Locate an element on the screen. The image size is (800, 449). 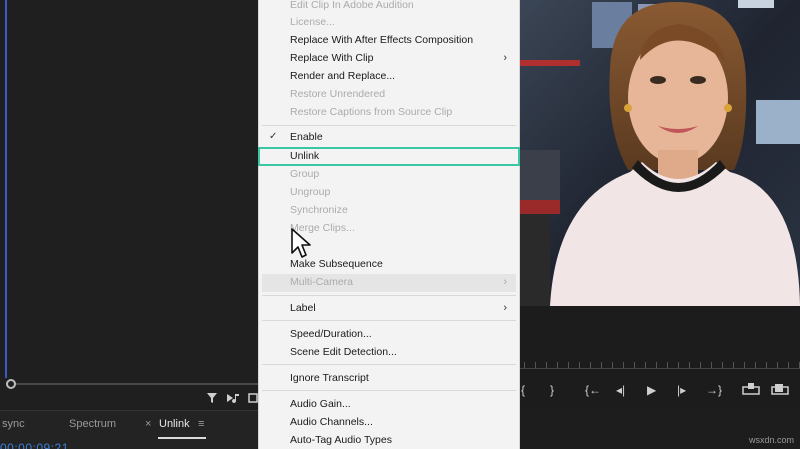
menu-item-restore-captions: Restore Captions from Source Clip is located at coordinates (389, 112).